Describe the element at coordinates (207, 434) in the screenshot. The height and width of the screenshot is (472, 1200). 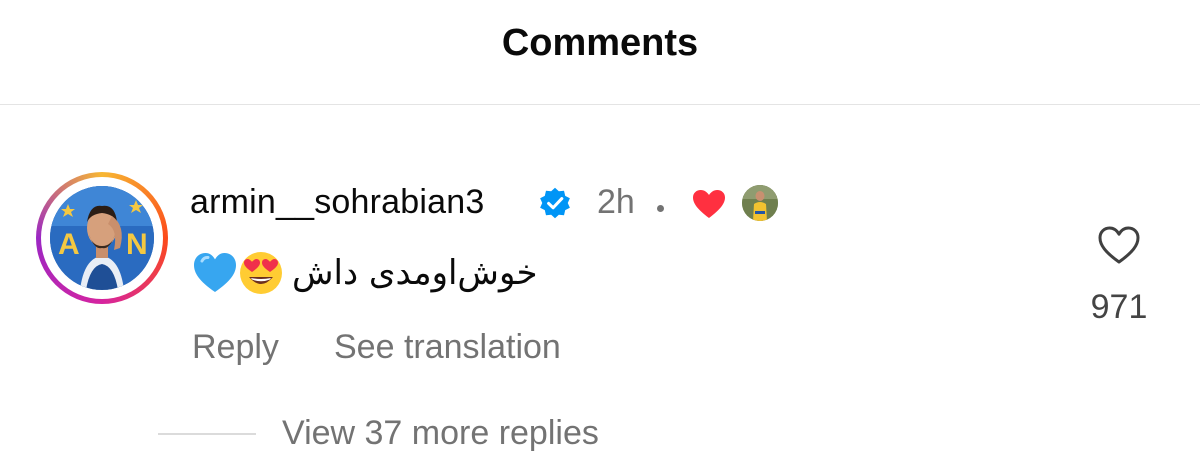
I see `replies-divider-line` at that location.